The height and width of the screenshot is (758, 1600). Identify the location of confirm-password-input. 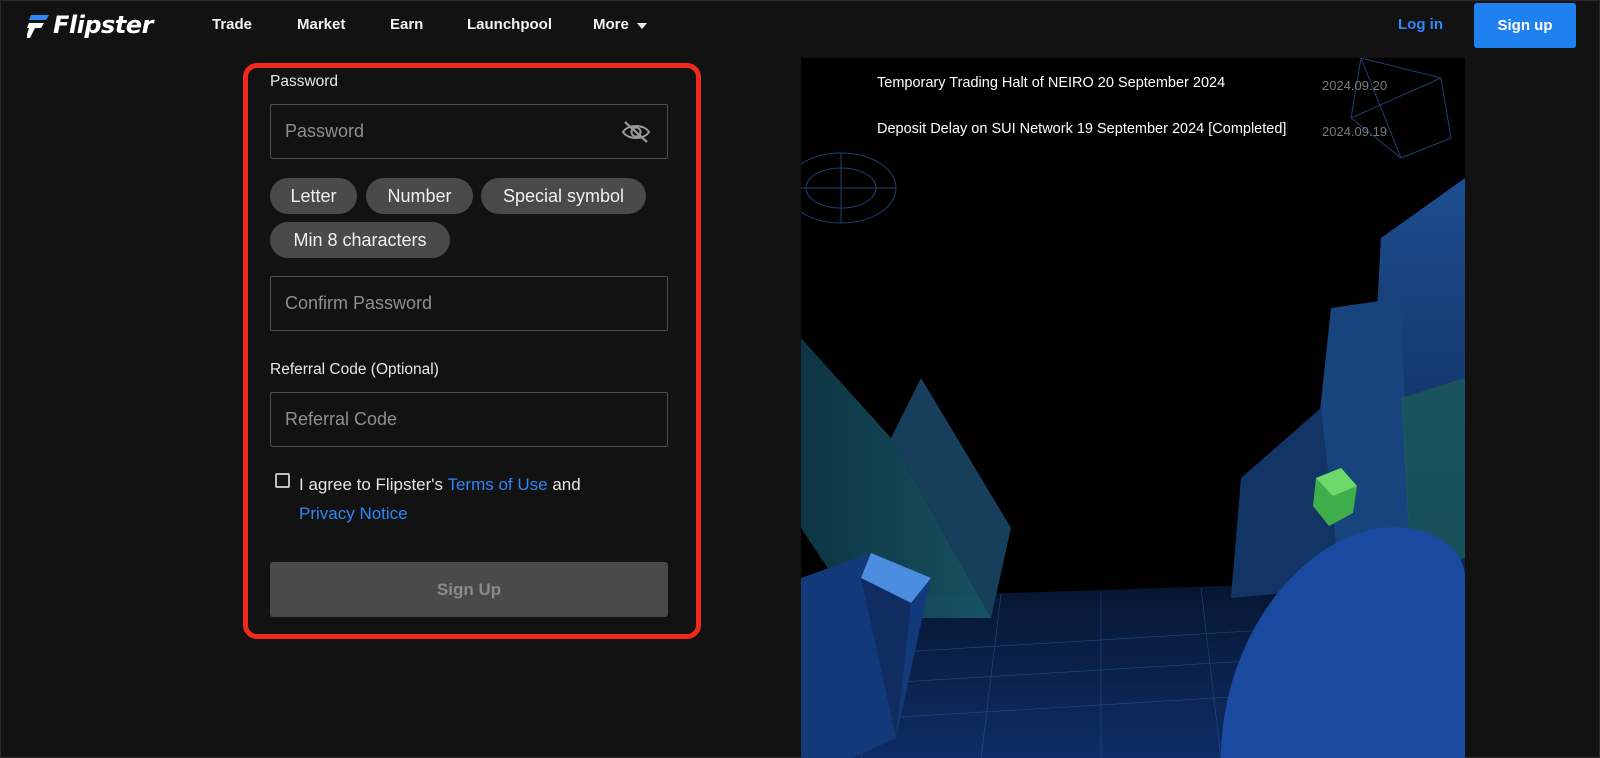
(469, 303).